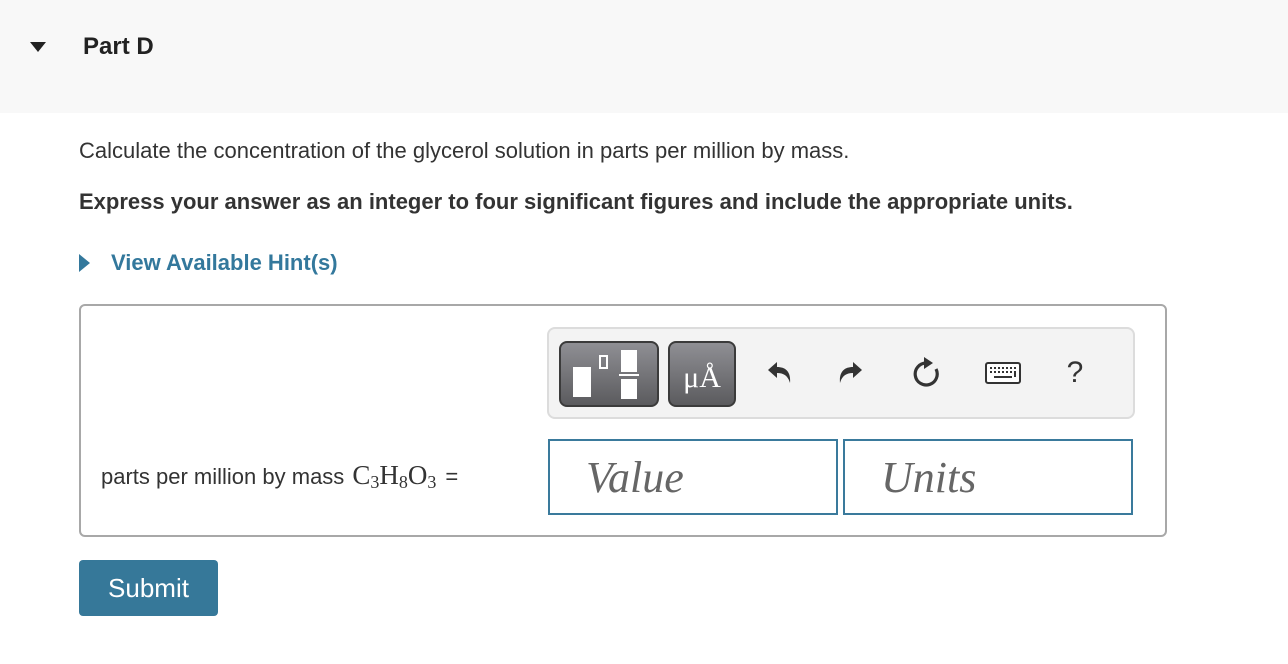 This screenshot has height=664, width=1288. What do you see at coordinates (609, 374) in the screenshot?
I see `templates-button` at bounding box center [609, 374].